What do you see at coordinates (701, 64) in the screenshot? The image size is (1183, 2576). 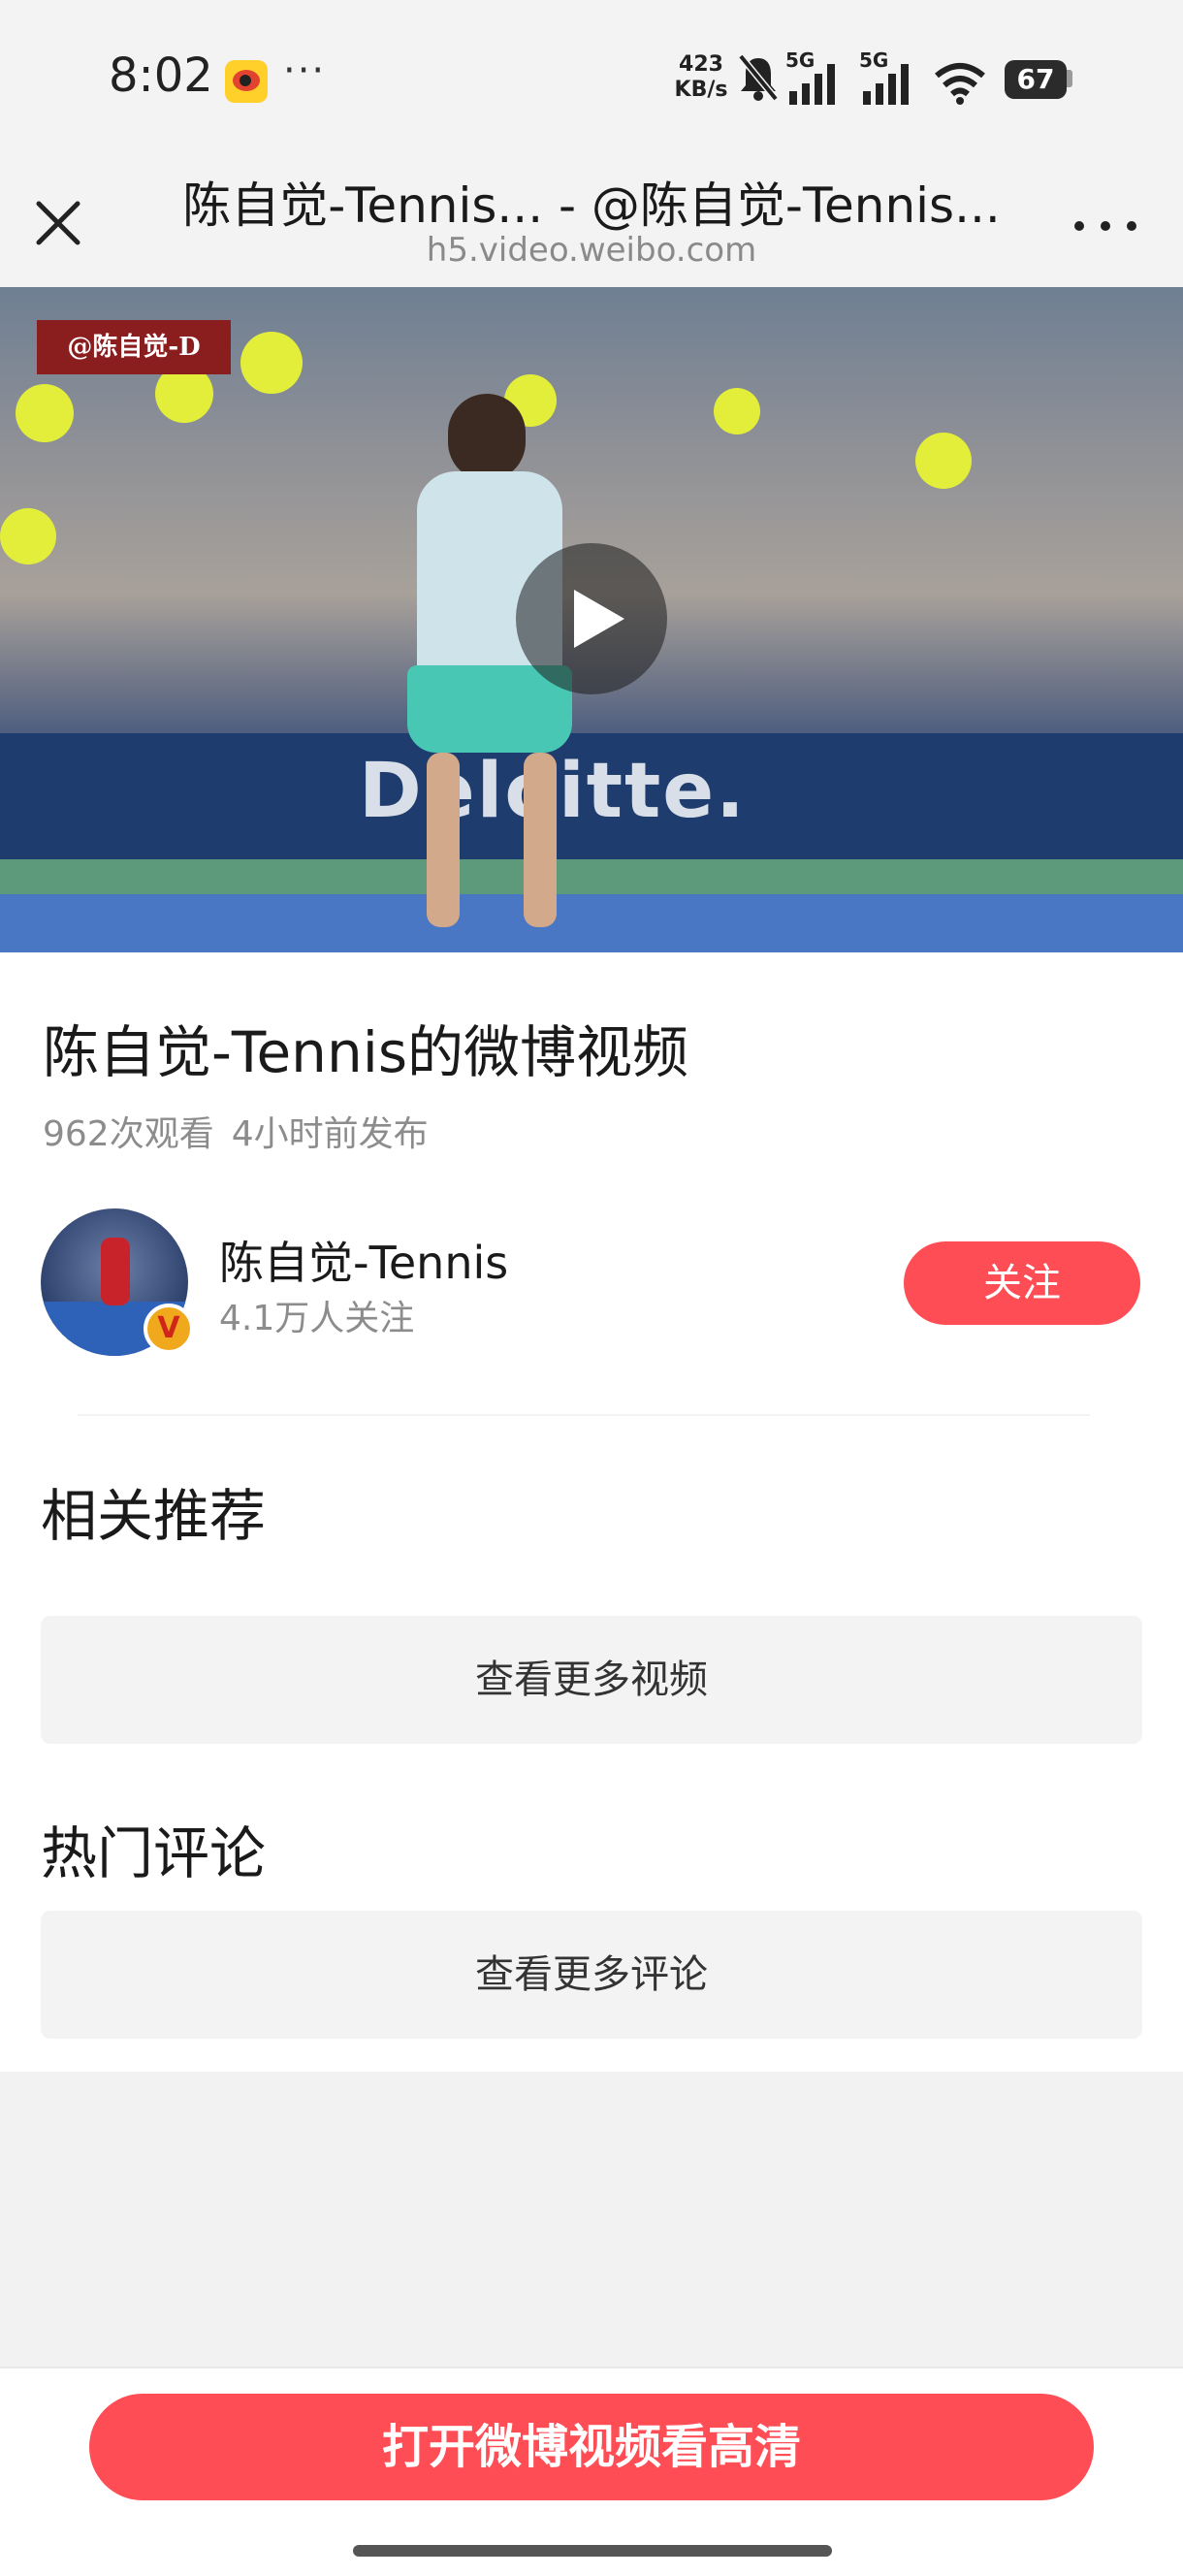 I see `net-speed-value: 423` at bounding box center [701, 64].